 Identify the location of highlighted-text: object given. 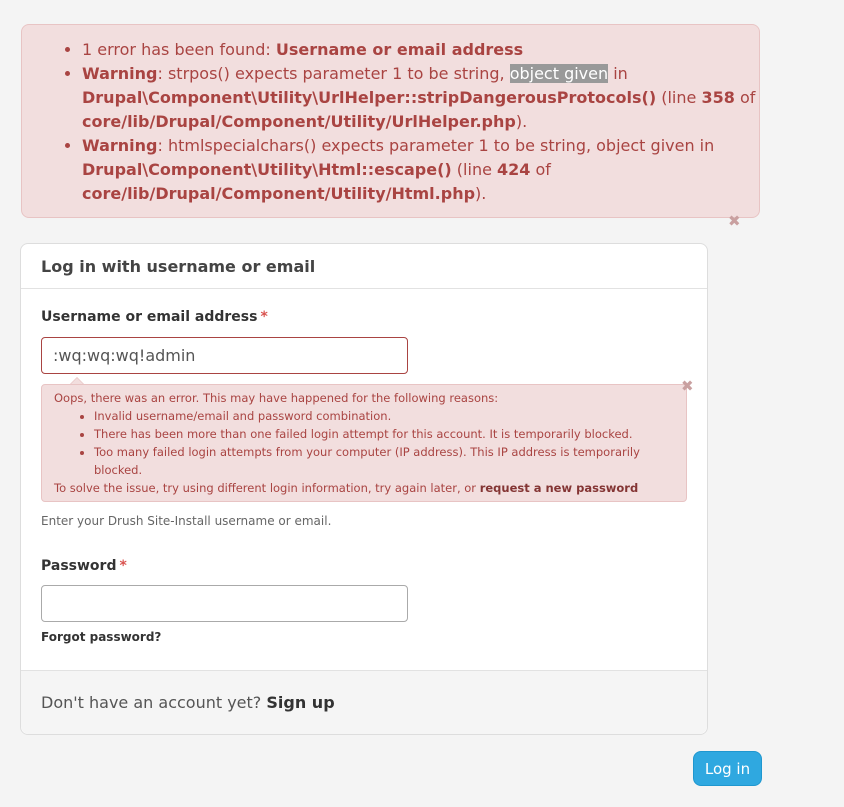
(559, 73).